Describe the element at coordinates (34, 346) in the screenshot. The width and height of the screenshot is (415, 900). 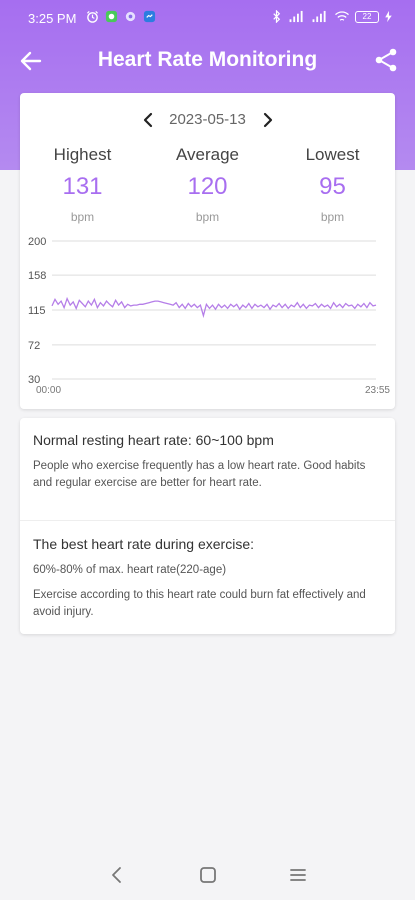
I see `chart-y-tick-label: 72` at that location.